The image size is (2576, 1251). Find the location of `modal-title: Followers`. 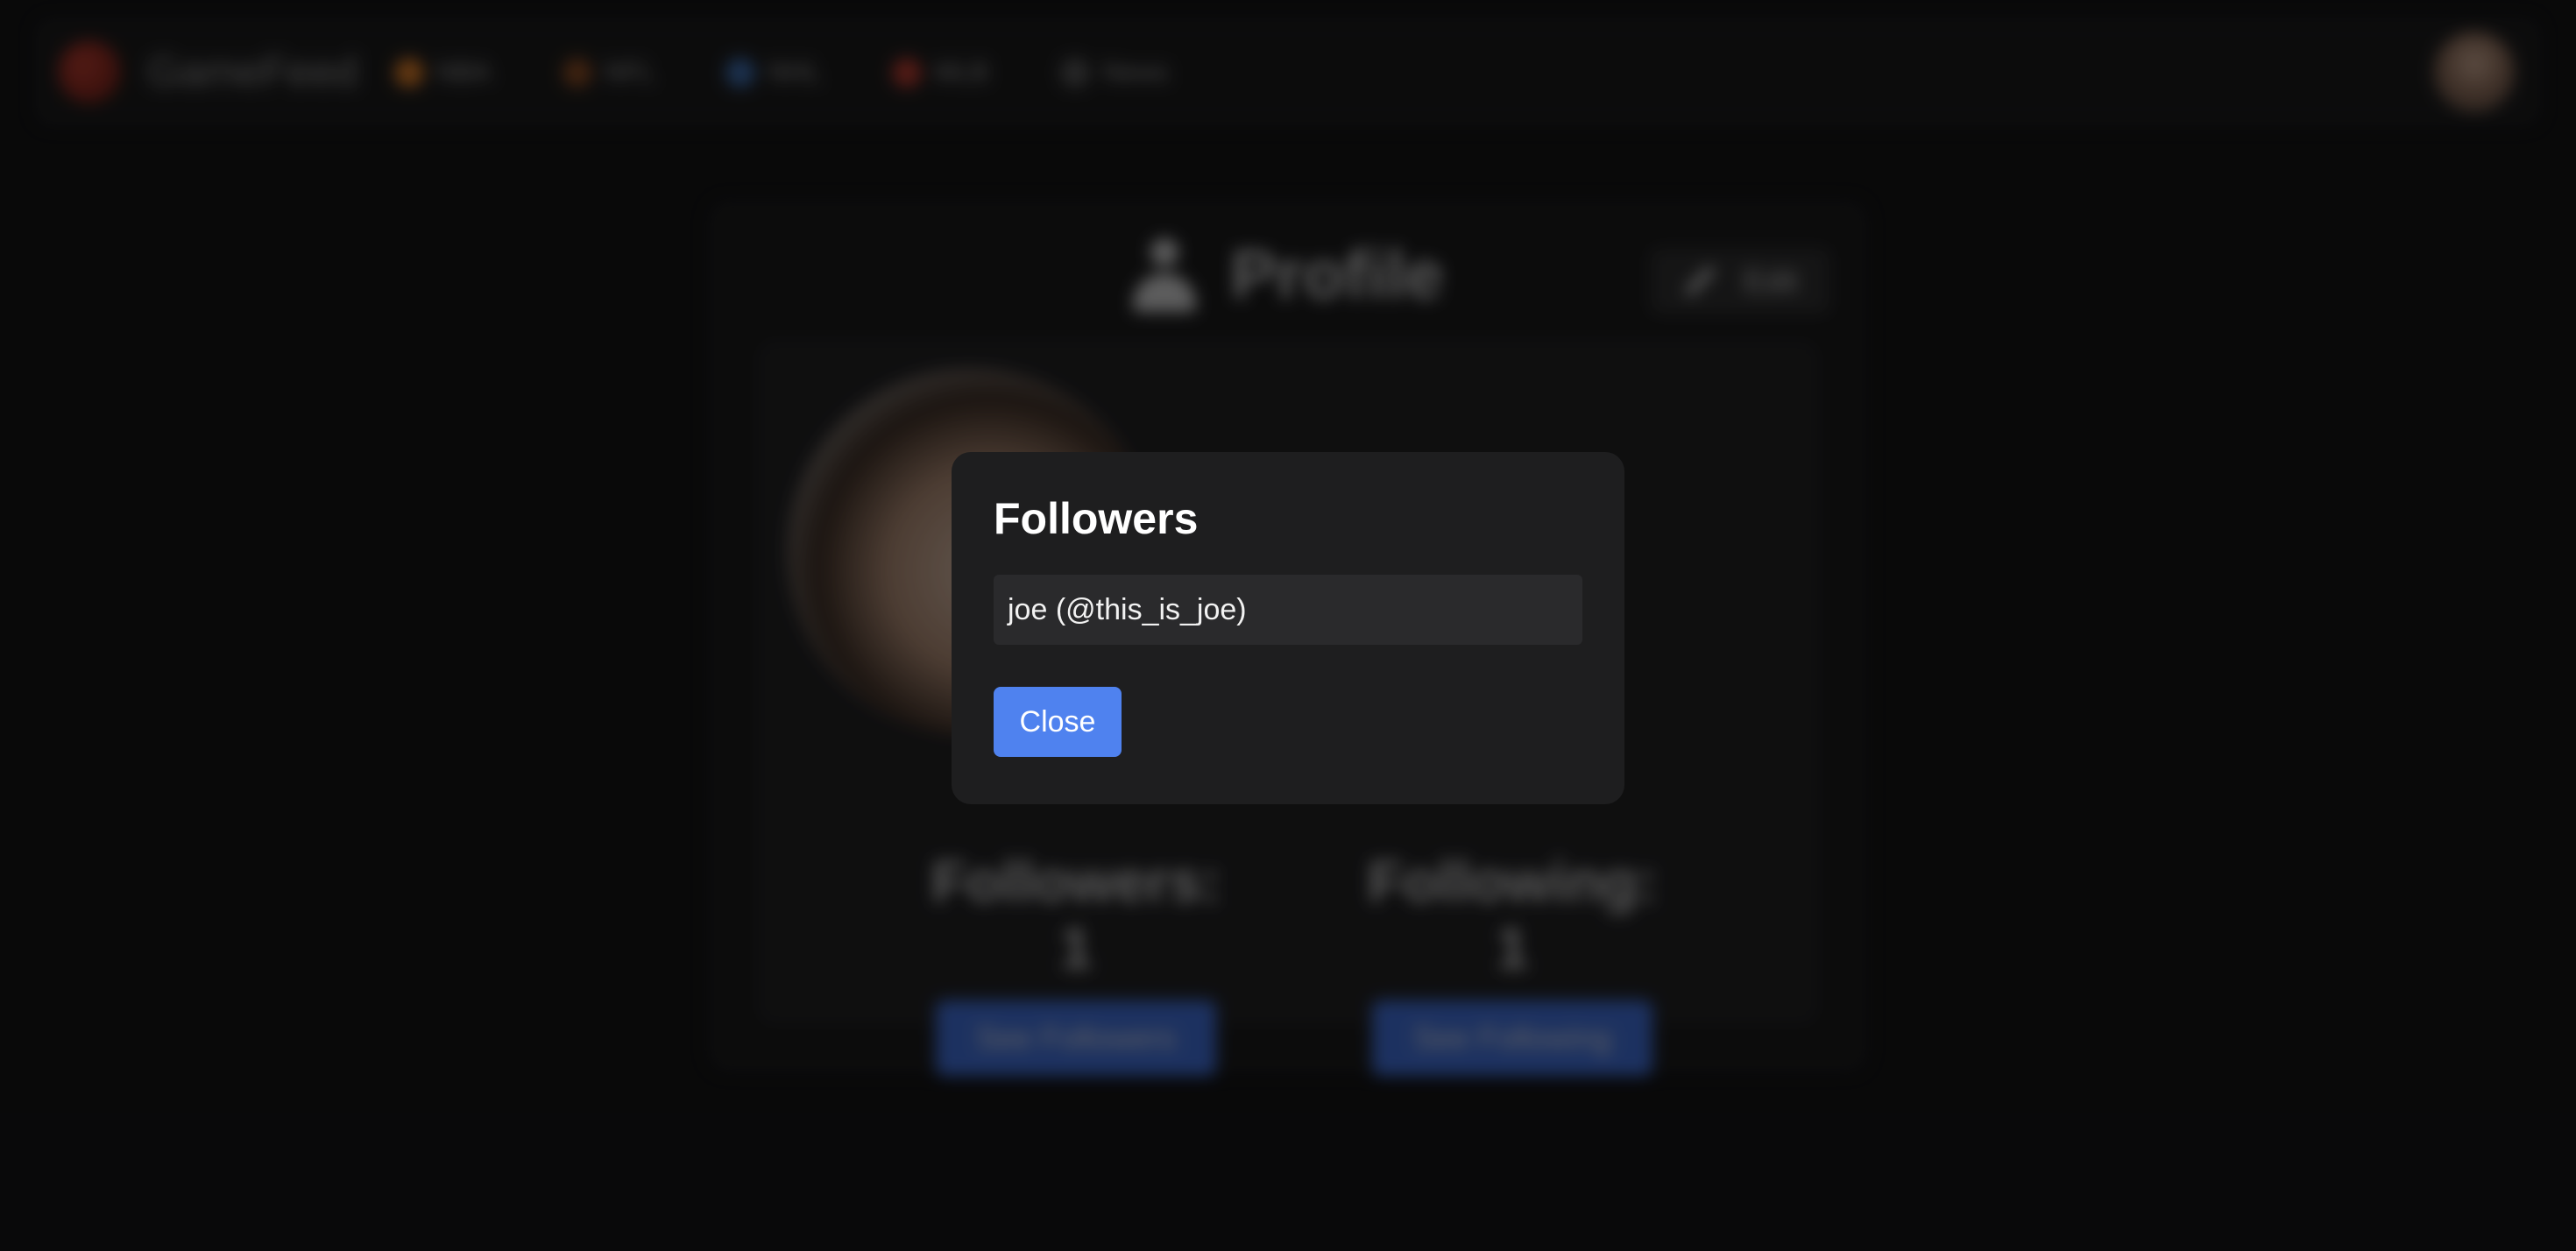

modal-title: Followers is located at coordinates (1096, 518).